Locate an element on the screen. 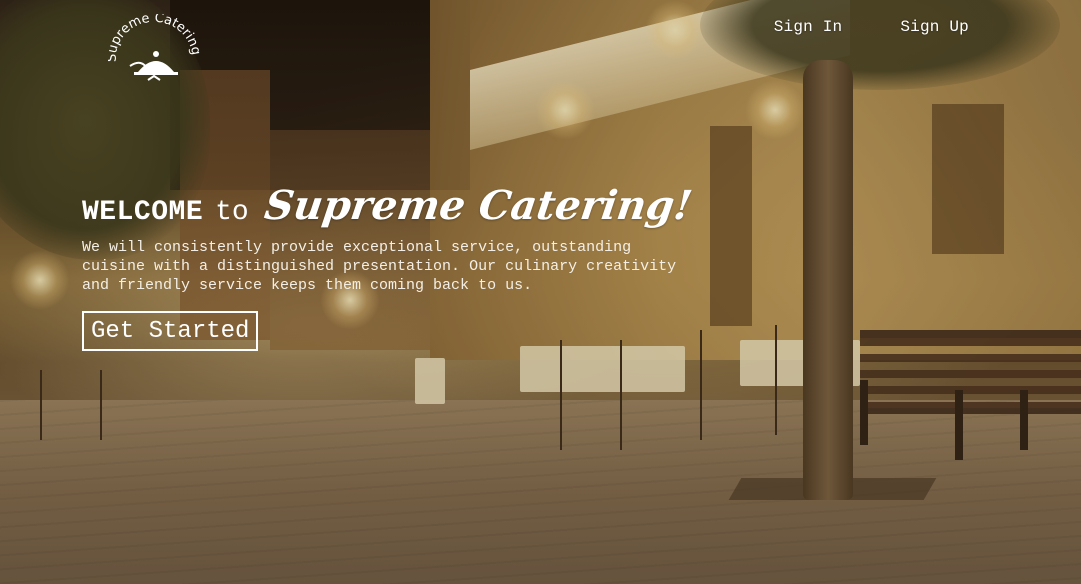 Image resolution: width=1081 pixels, height=584 pixels. sign-in-link: Sign In is located at coordinates (808, 27).